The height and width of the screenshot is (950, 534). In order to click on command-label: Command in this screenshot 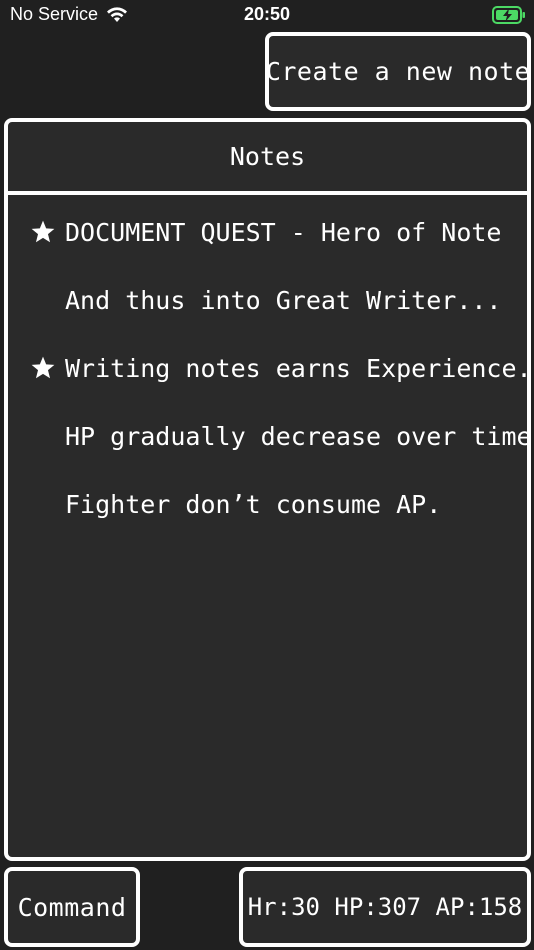, I will do `click(72, 907)`.